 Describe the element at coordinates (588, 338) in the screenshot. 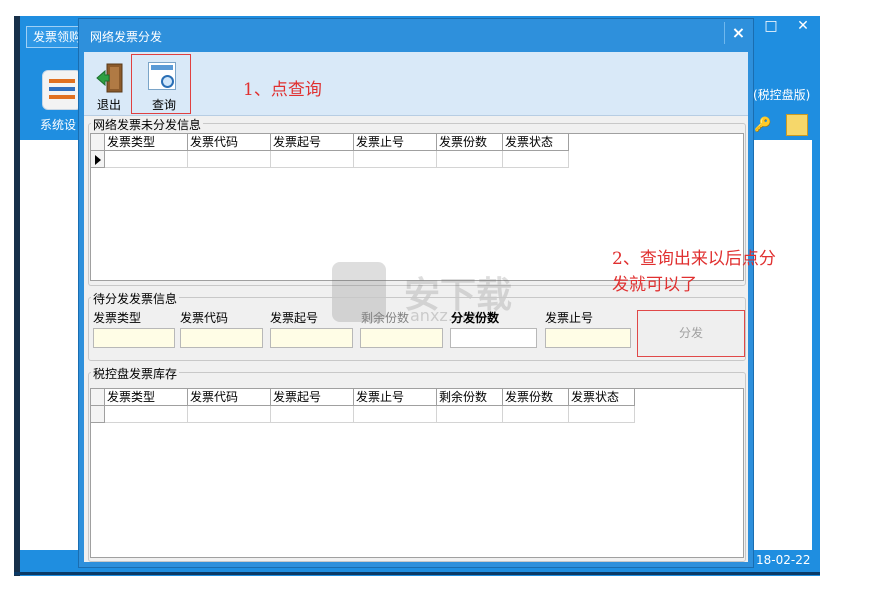

I see `end-number-field` at that location.